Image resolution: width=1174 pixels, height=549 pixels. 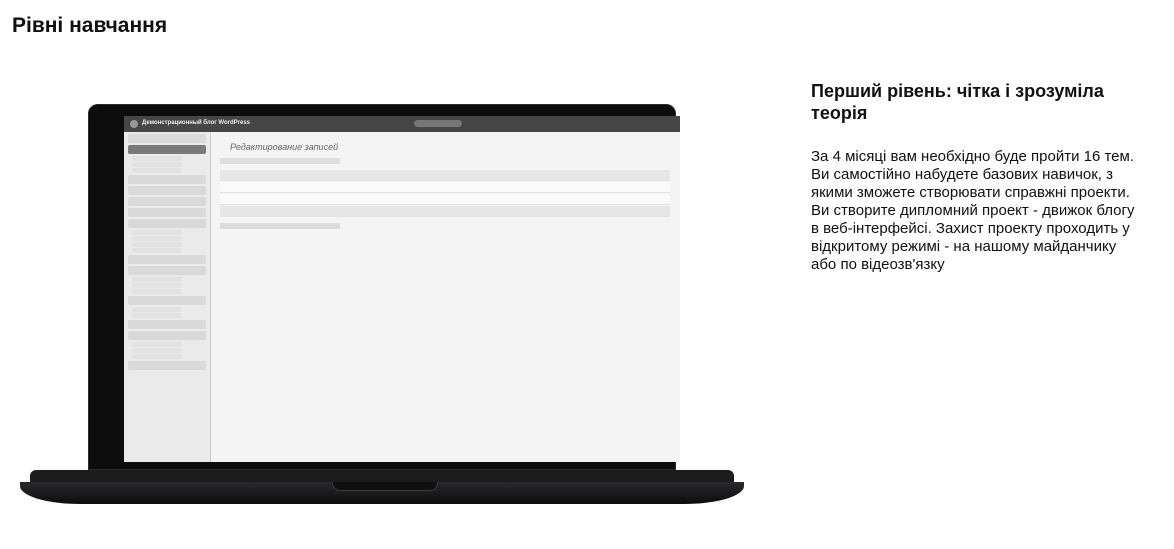 I want to click on admin-heading: Редактирование записей, so click(x=284, y=147).